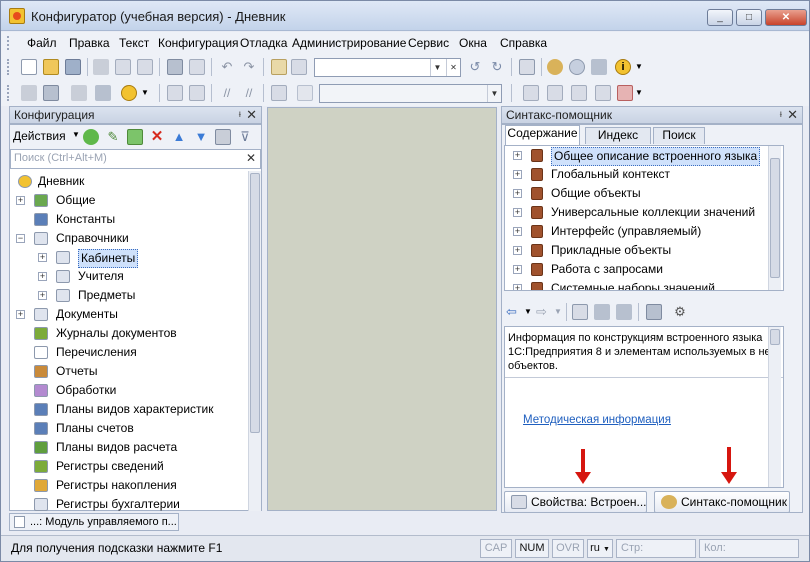 This screenshot has height=562, width=810. Describe the element at coordinates (523, 43) in the screenshot. I see `menu-help: Справка` at that location.